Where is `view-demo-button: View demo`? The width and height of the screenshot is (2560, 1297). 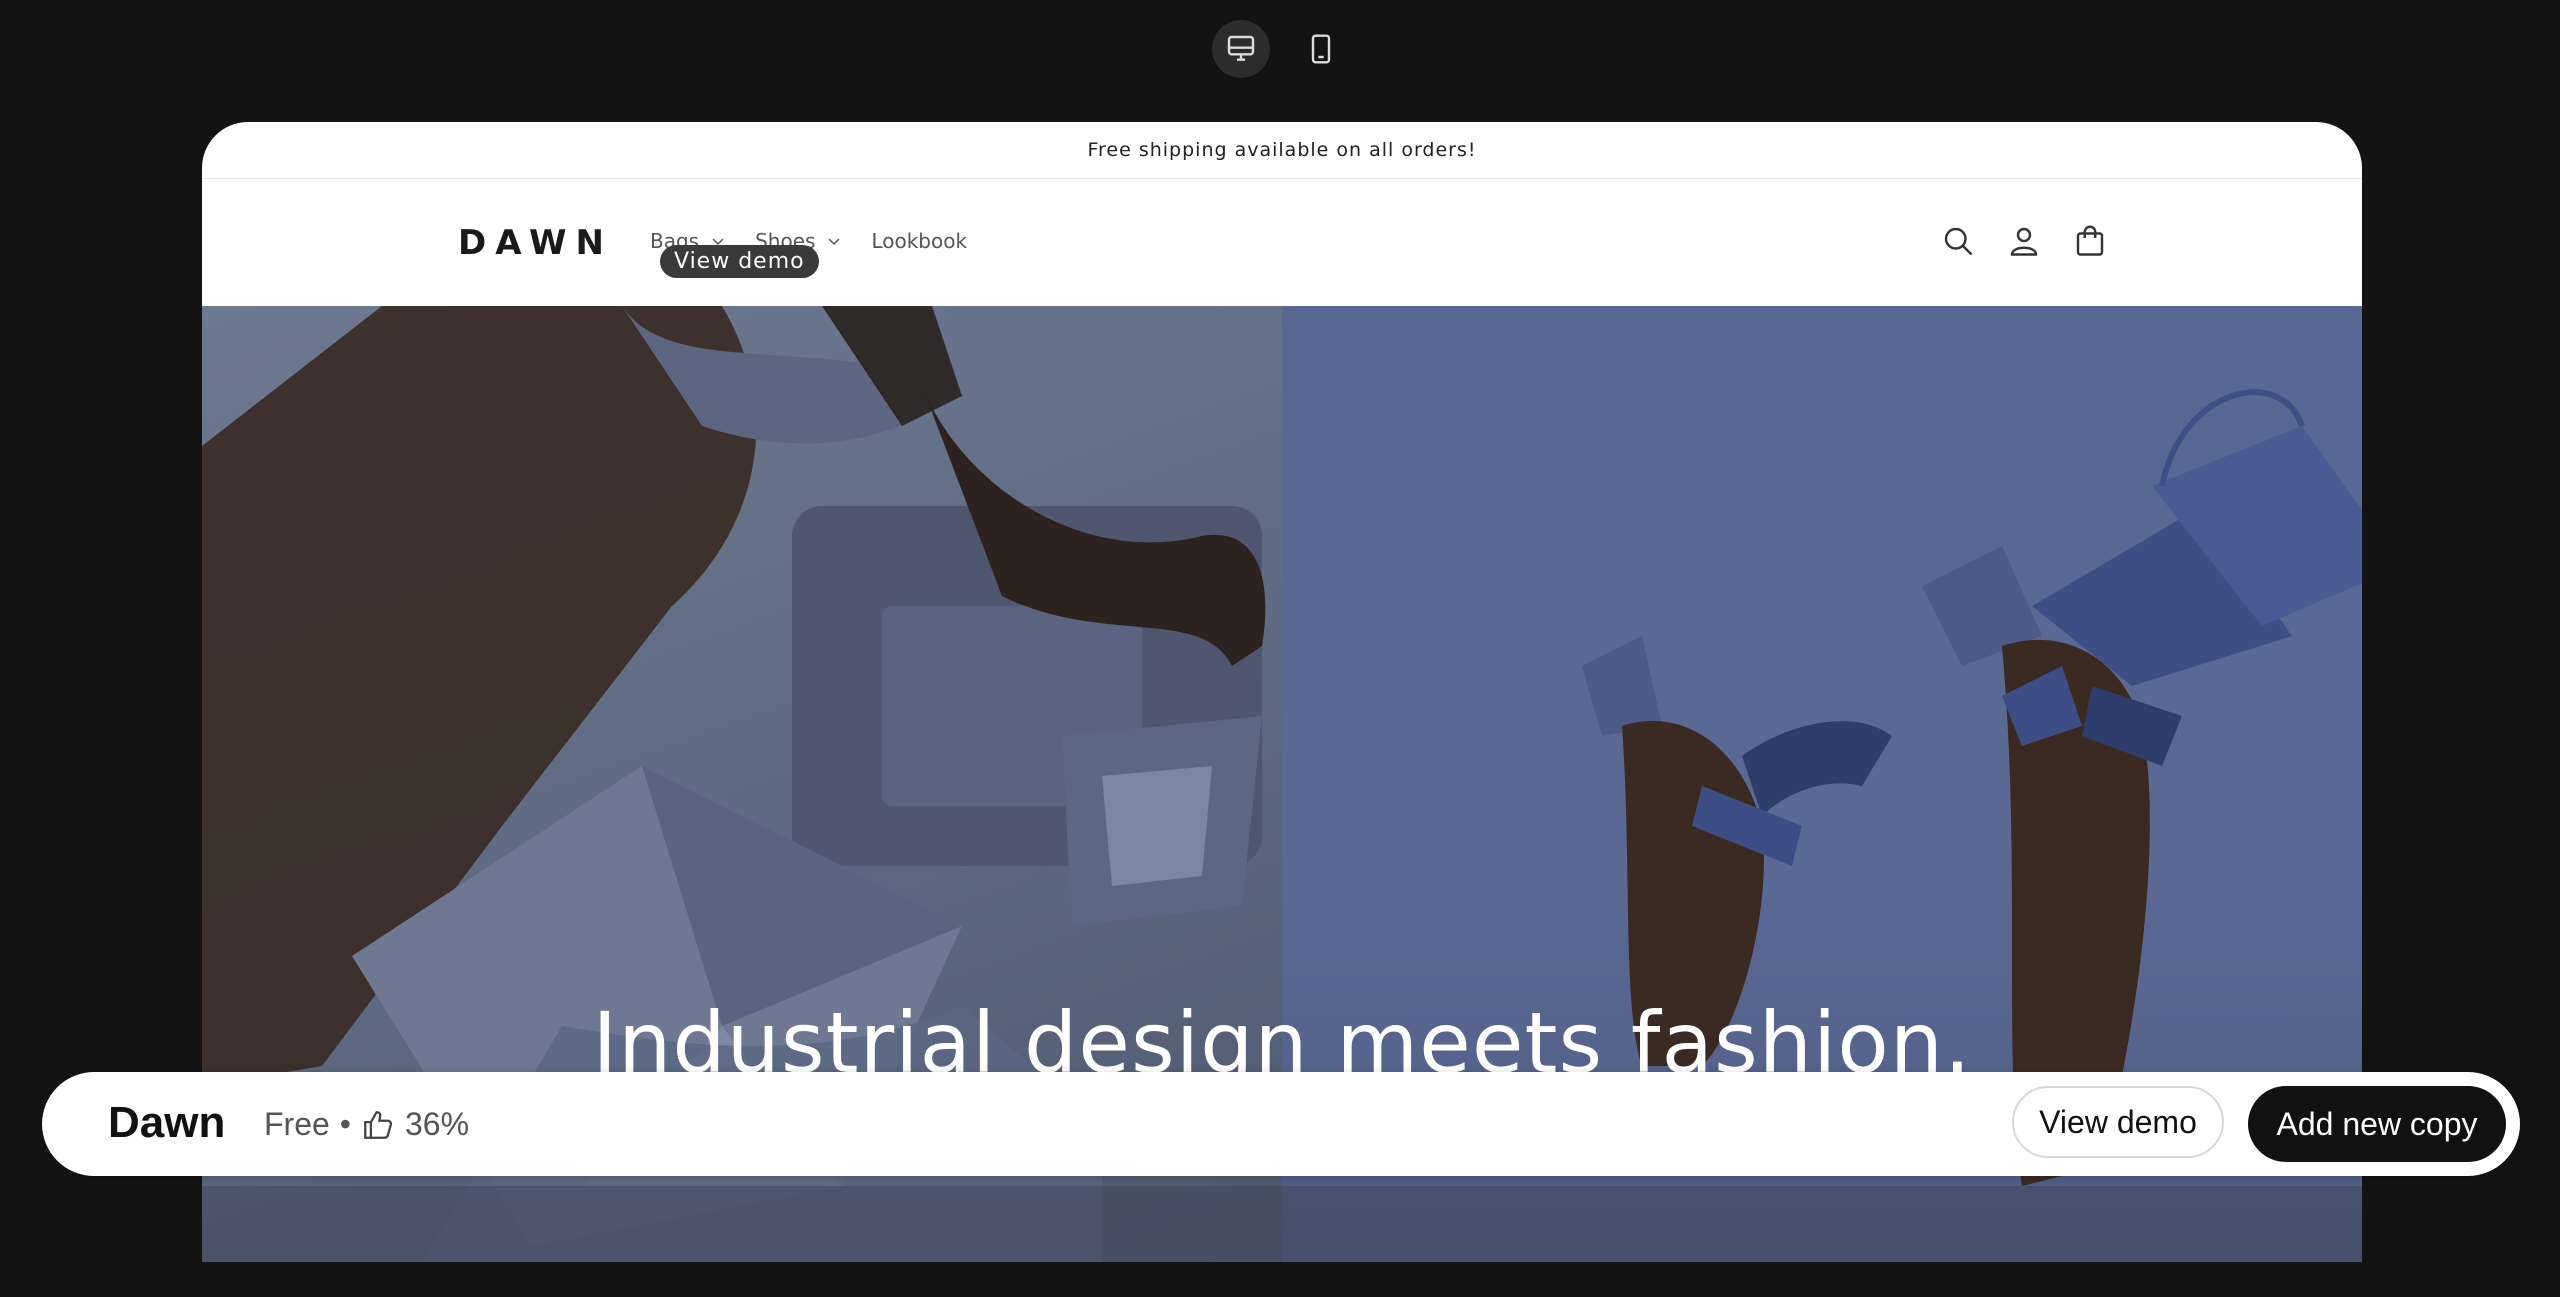 view-demo-button: View demo is located at coordinates (2118, 1122).